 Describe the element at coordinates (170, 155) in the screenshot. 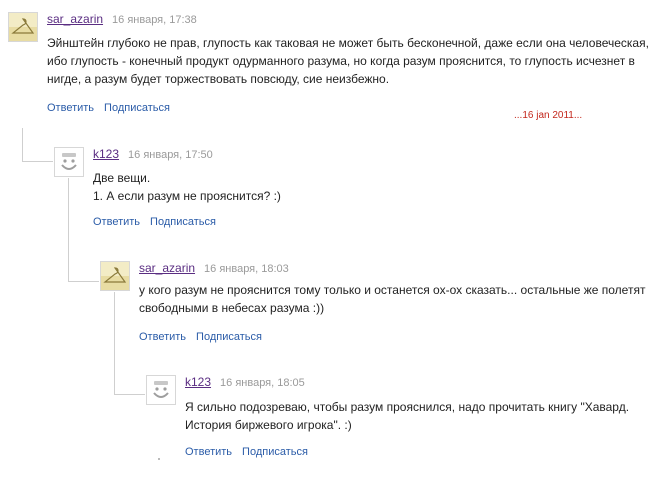

I see `comment-timestamp: 16 января, 17:50` at that location.